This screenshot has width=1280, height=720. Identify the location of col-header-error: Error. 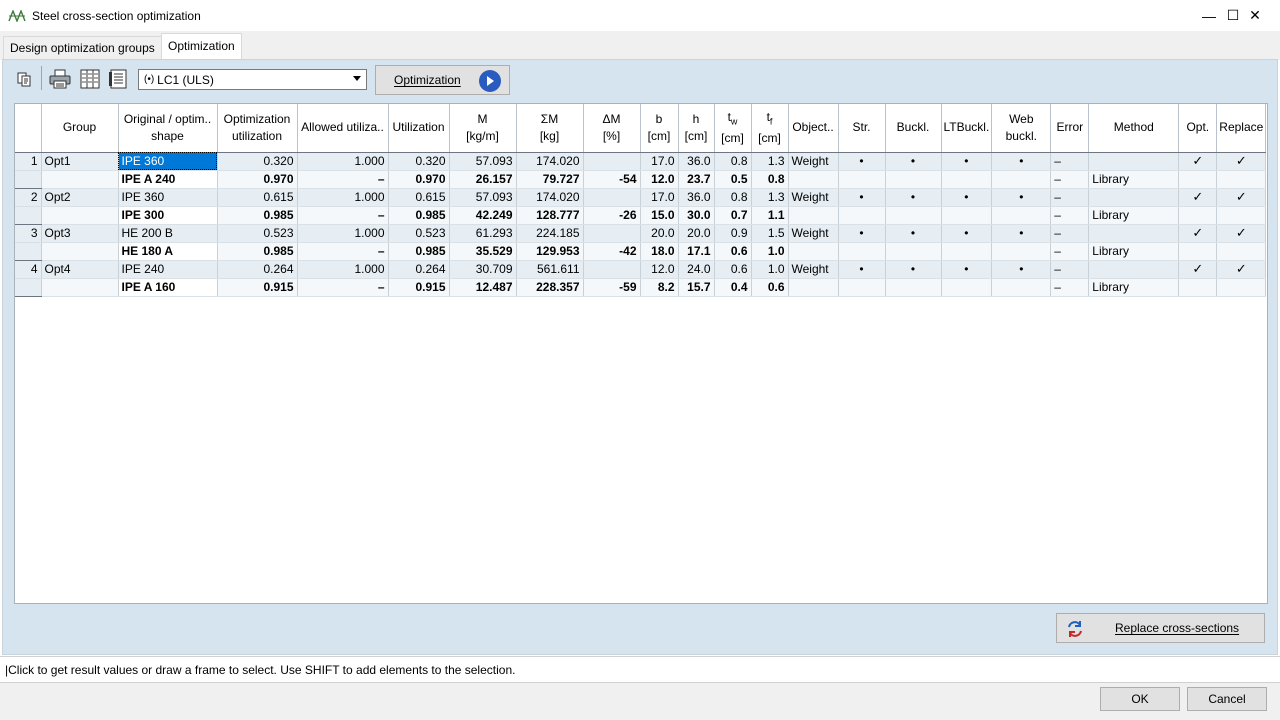
(1070, 128).